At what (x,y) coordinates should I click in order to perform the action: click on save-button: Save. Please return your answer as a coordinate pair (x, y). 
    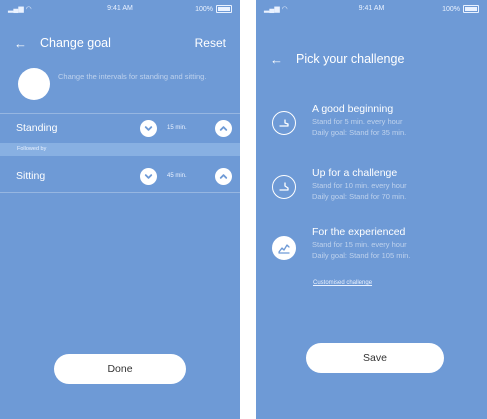
    Looking at the image, I should click on (375, 358).